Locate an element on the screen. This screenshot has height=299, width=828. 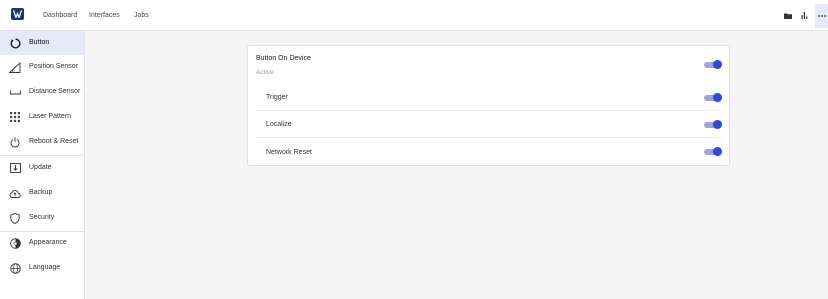
sidebar-item-label: Security is located at coordinates (42, 217).